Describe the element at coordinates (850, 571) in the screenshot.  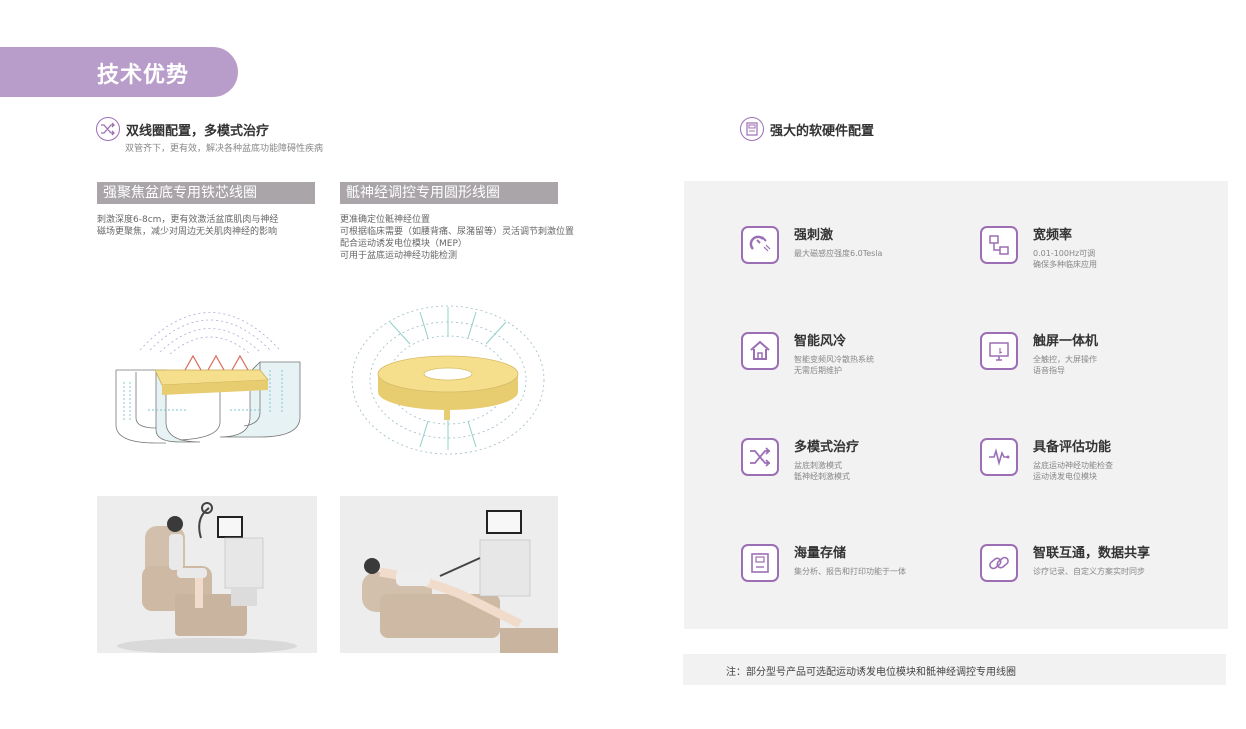
I see `feature-desc: 集分析、报告和打印功能于一体` at that location.